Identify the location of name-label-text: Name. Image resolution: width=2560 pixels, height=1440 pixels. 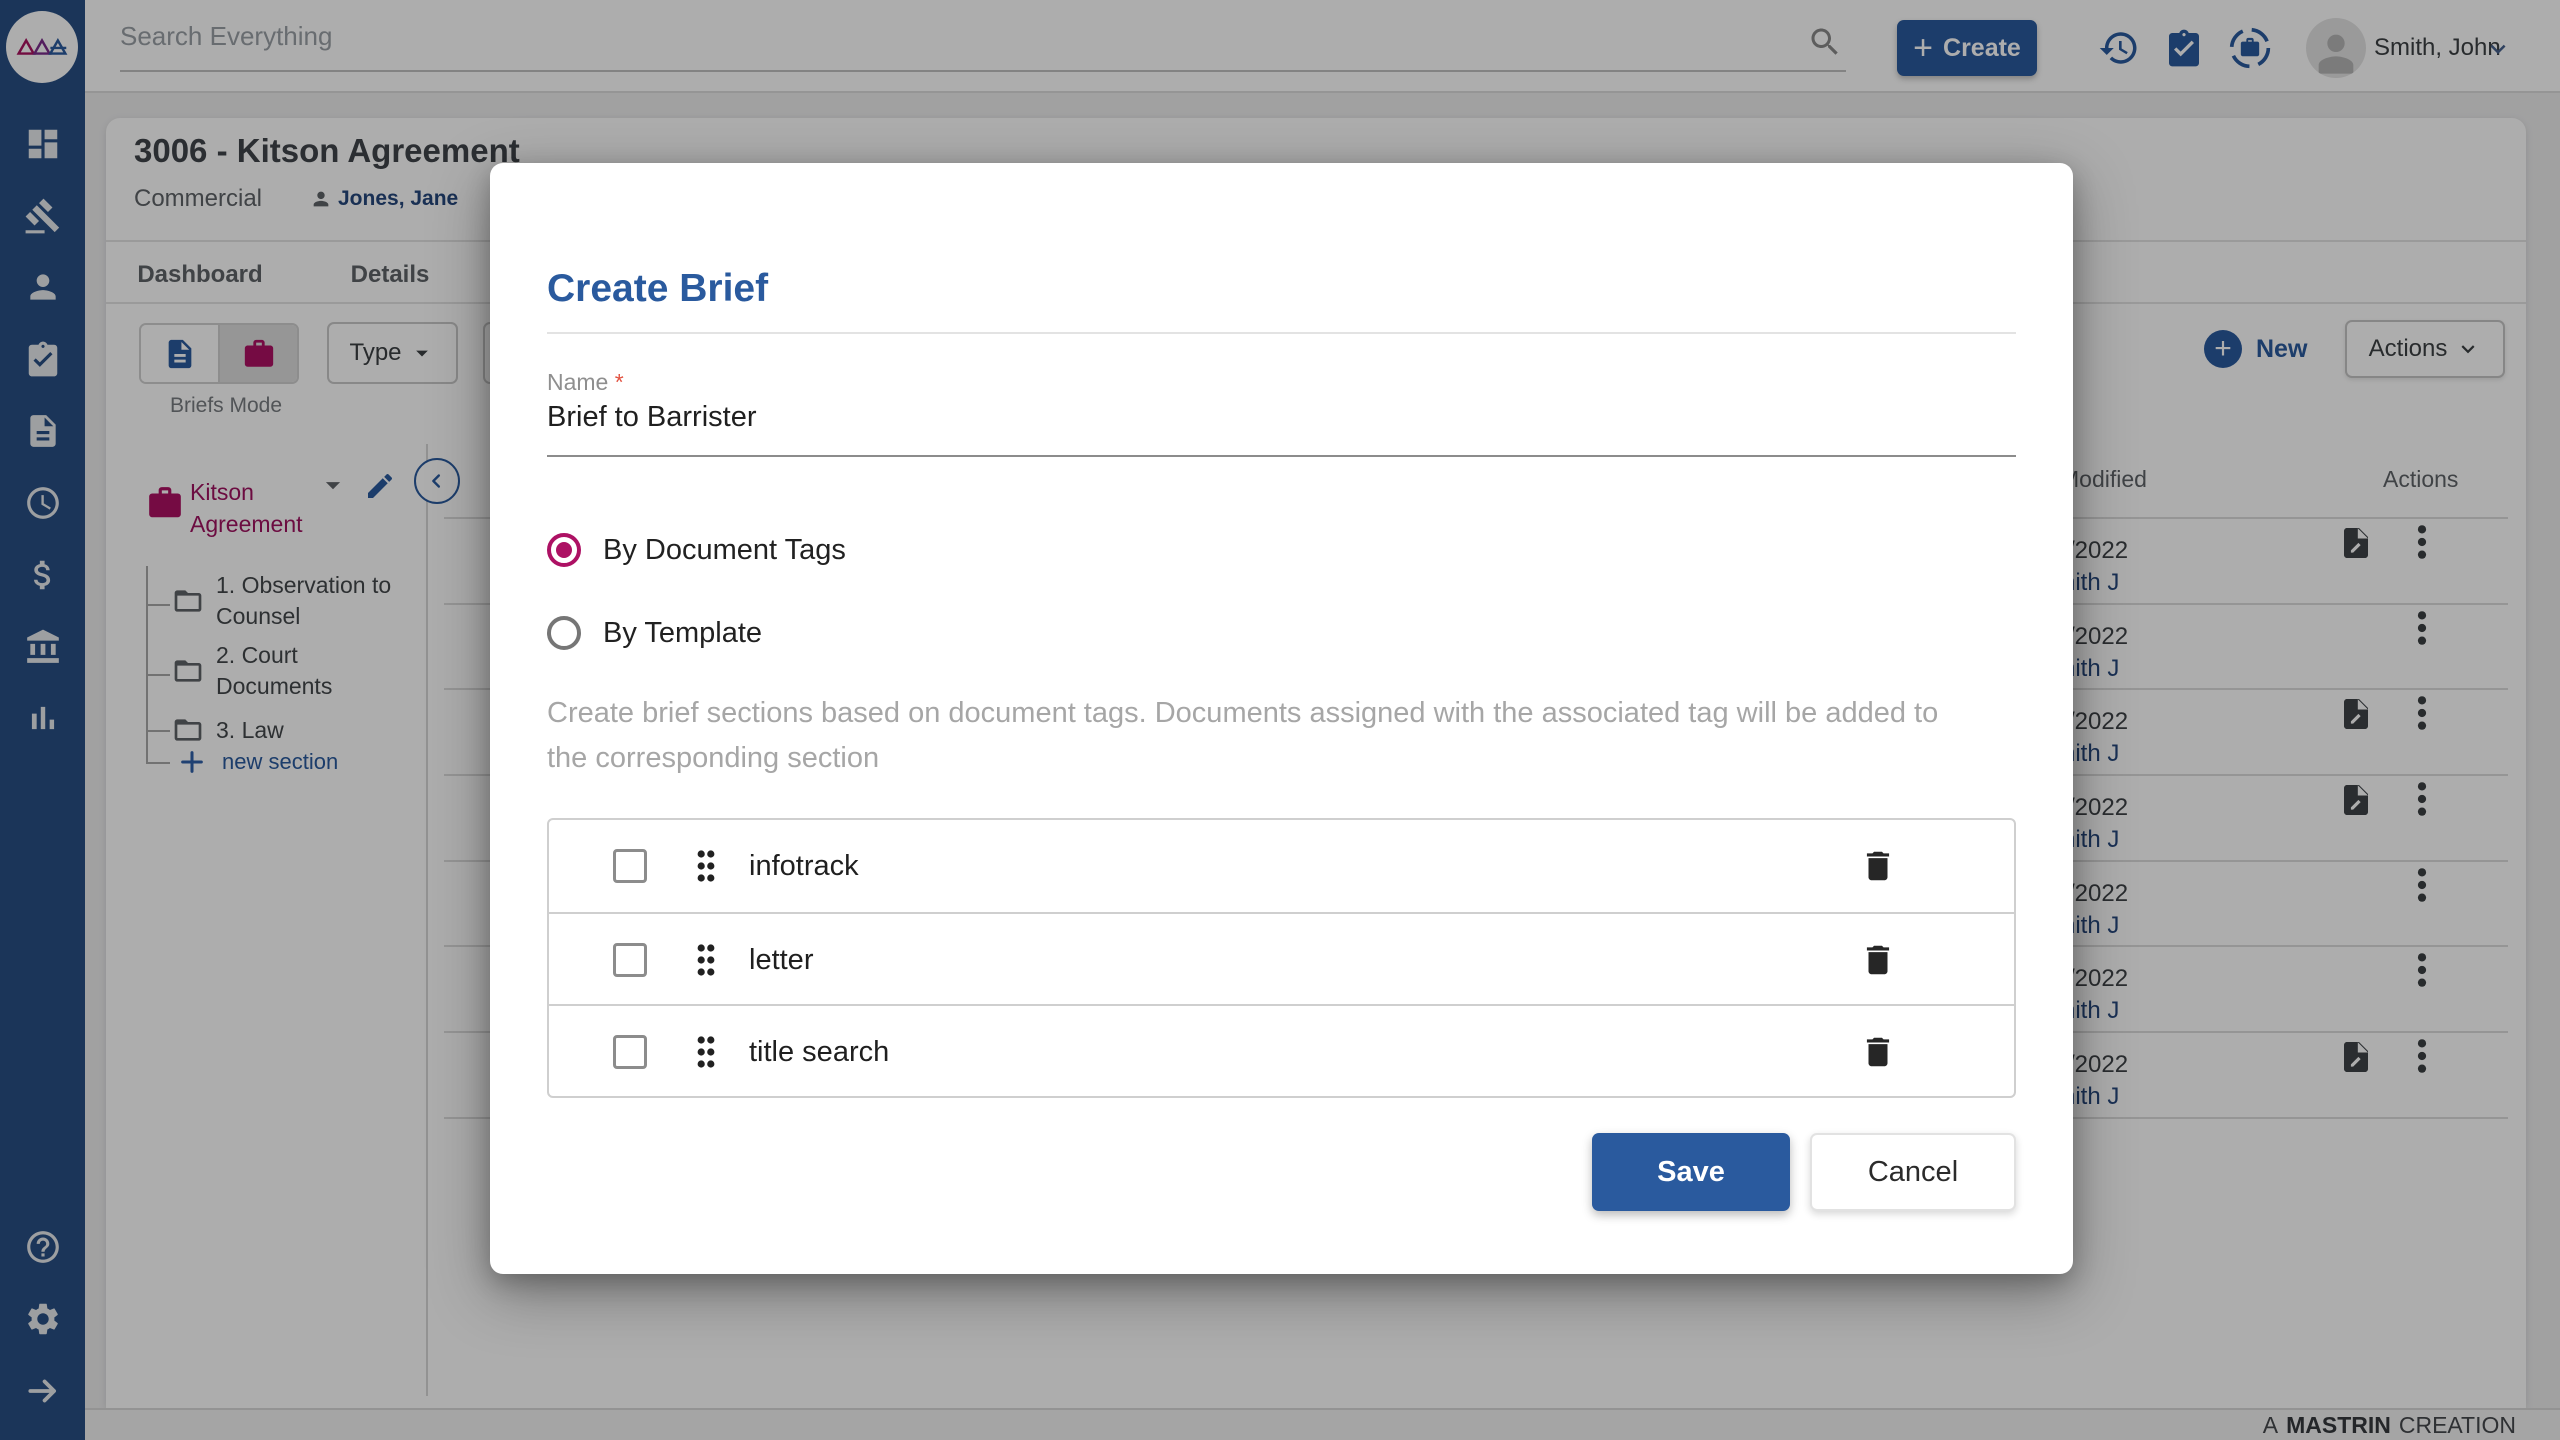
(578, 382).